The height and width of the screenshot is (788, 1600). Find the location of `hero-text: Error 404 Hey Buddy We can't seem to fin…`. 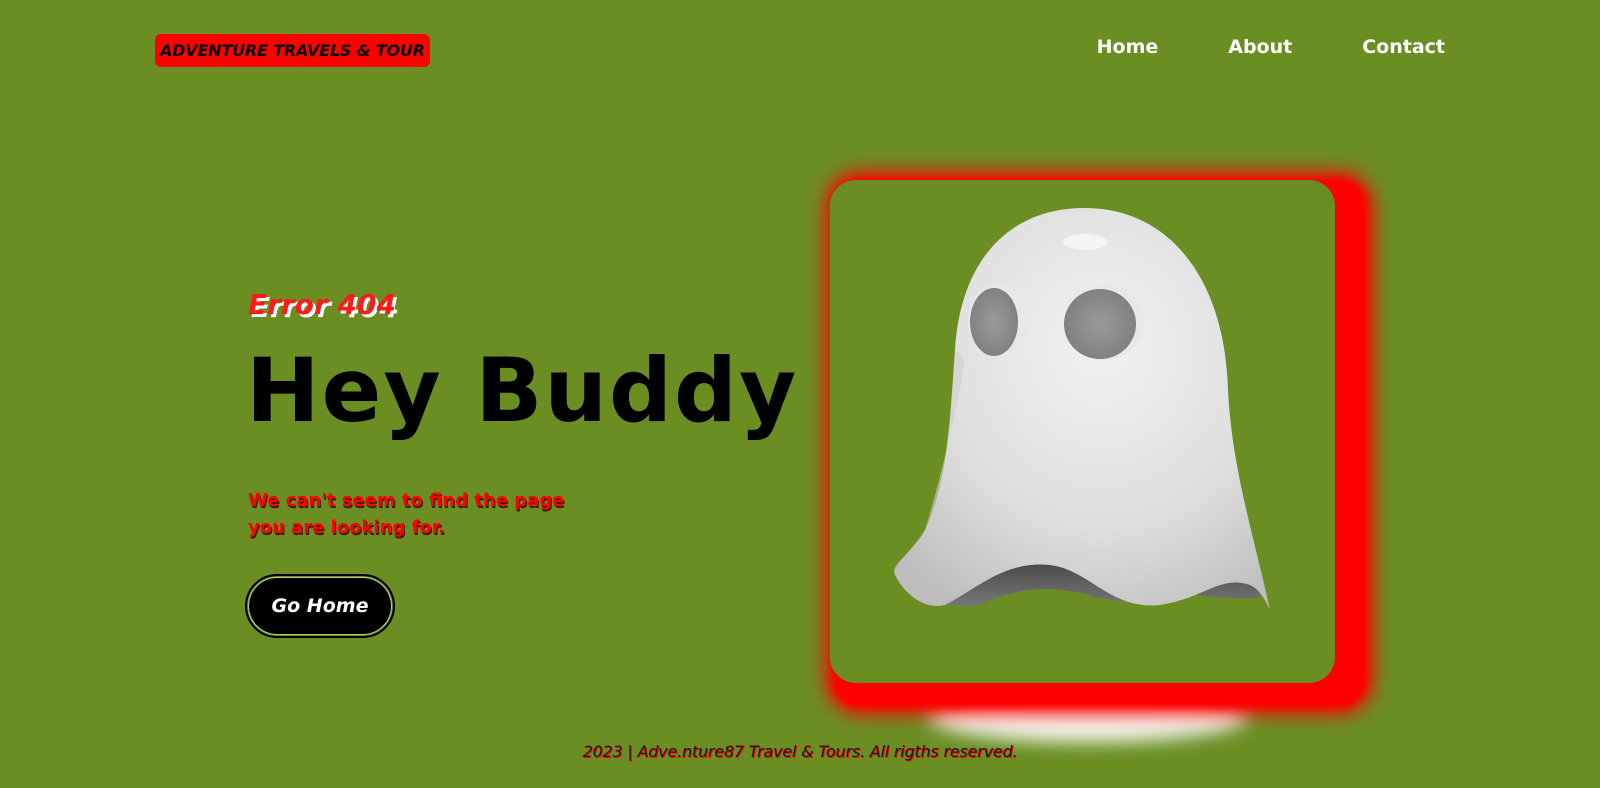

hero-text: Error 404 Hey Buddy We can't seem to fin… is located at coordinates (521, 411).